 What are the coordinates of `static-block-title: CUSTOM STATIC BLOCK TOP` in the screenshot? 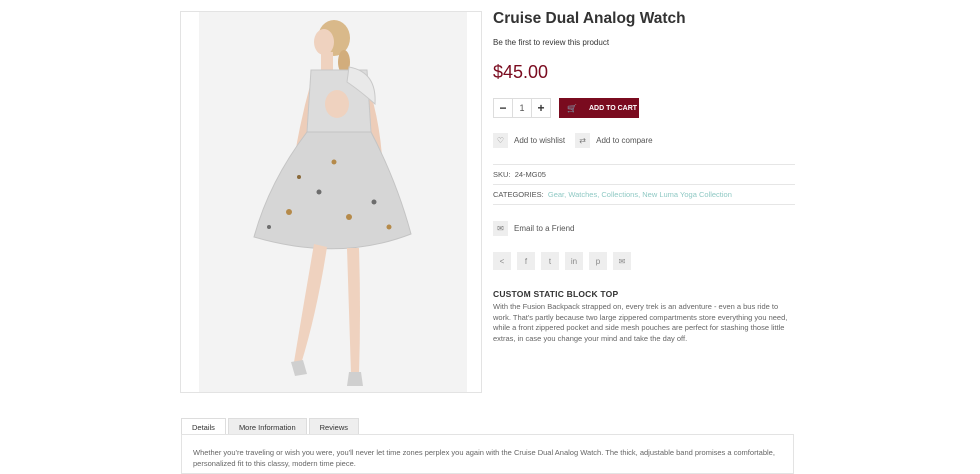 It's located at (556, 294).